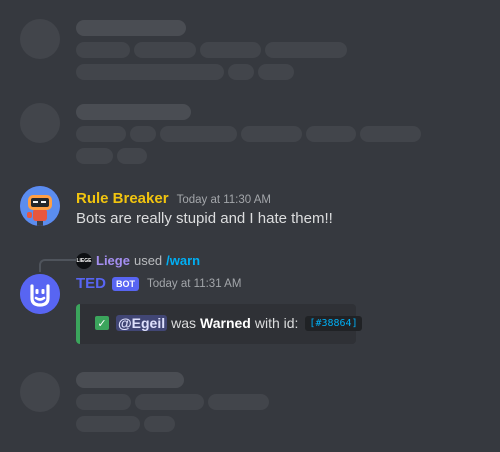 The image size is (500, 452). I want to click on robot-avatar-icon, so click(40, 206).